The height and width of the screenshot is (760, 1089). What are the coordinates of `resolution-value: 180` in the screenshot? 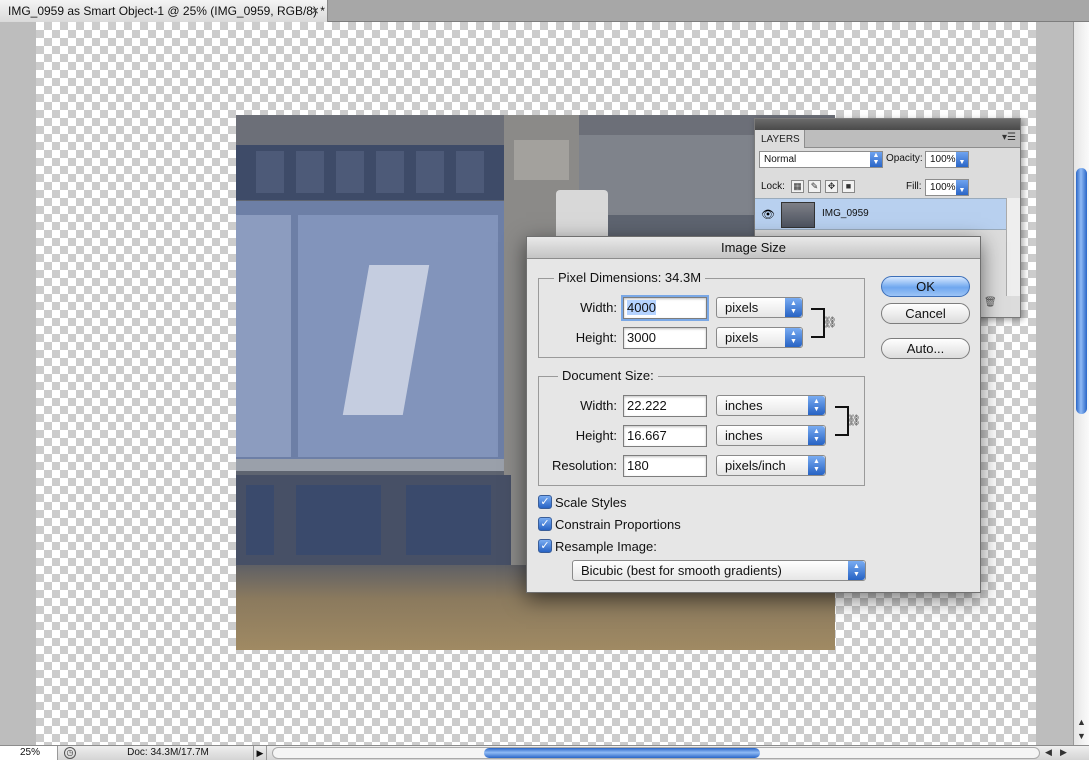 It's located at (638, 465).